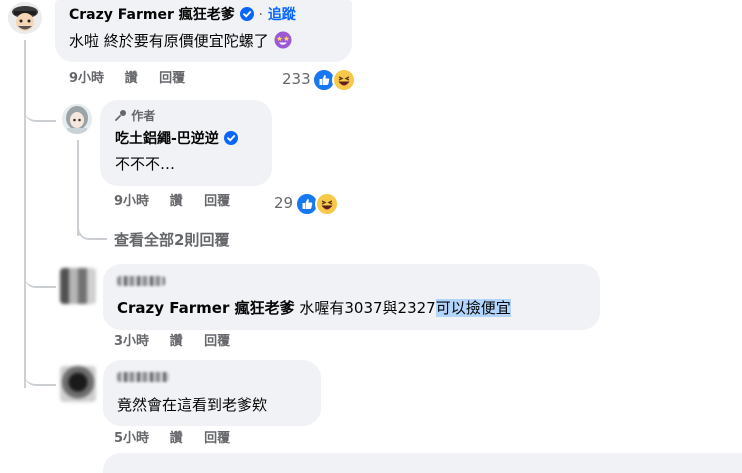 The width and height of the screenshot is (742, 473). I want to click on comment-author: 吃土鋁繩-巴逆逆, so click(167, 139).